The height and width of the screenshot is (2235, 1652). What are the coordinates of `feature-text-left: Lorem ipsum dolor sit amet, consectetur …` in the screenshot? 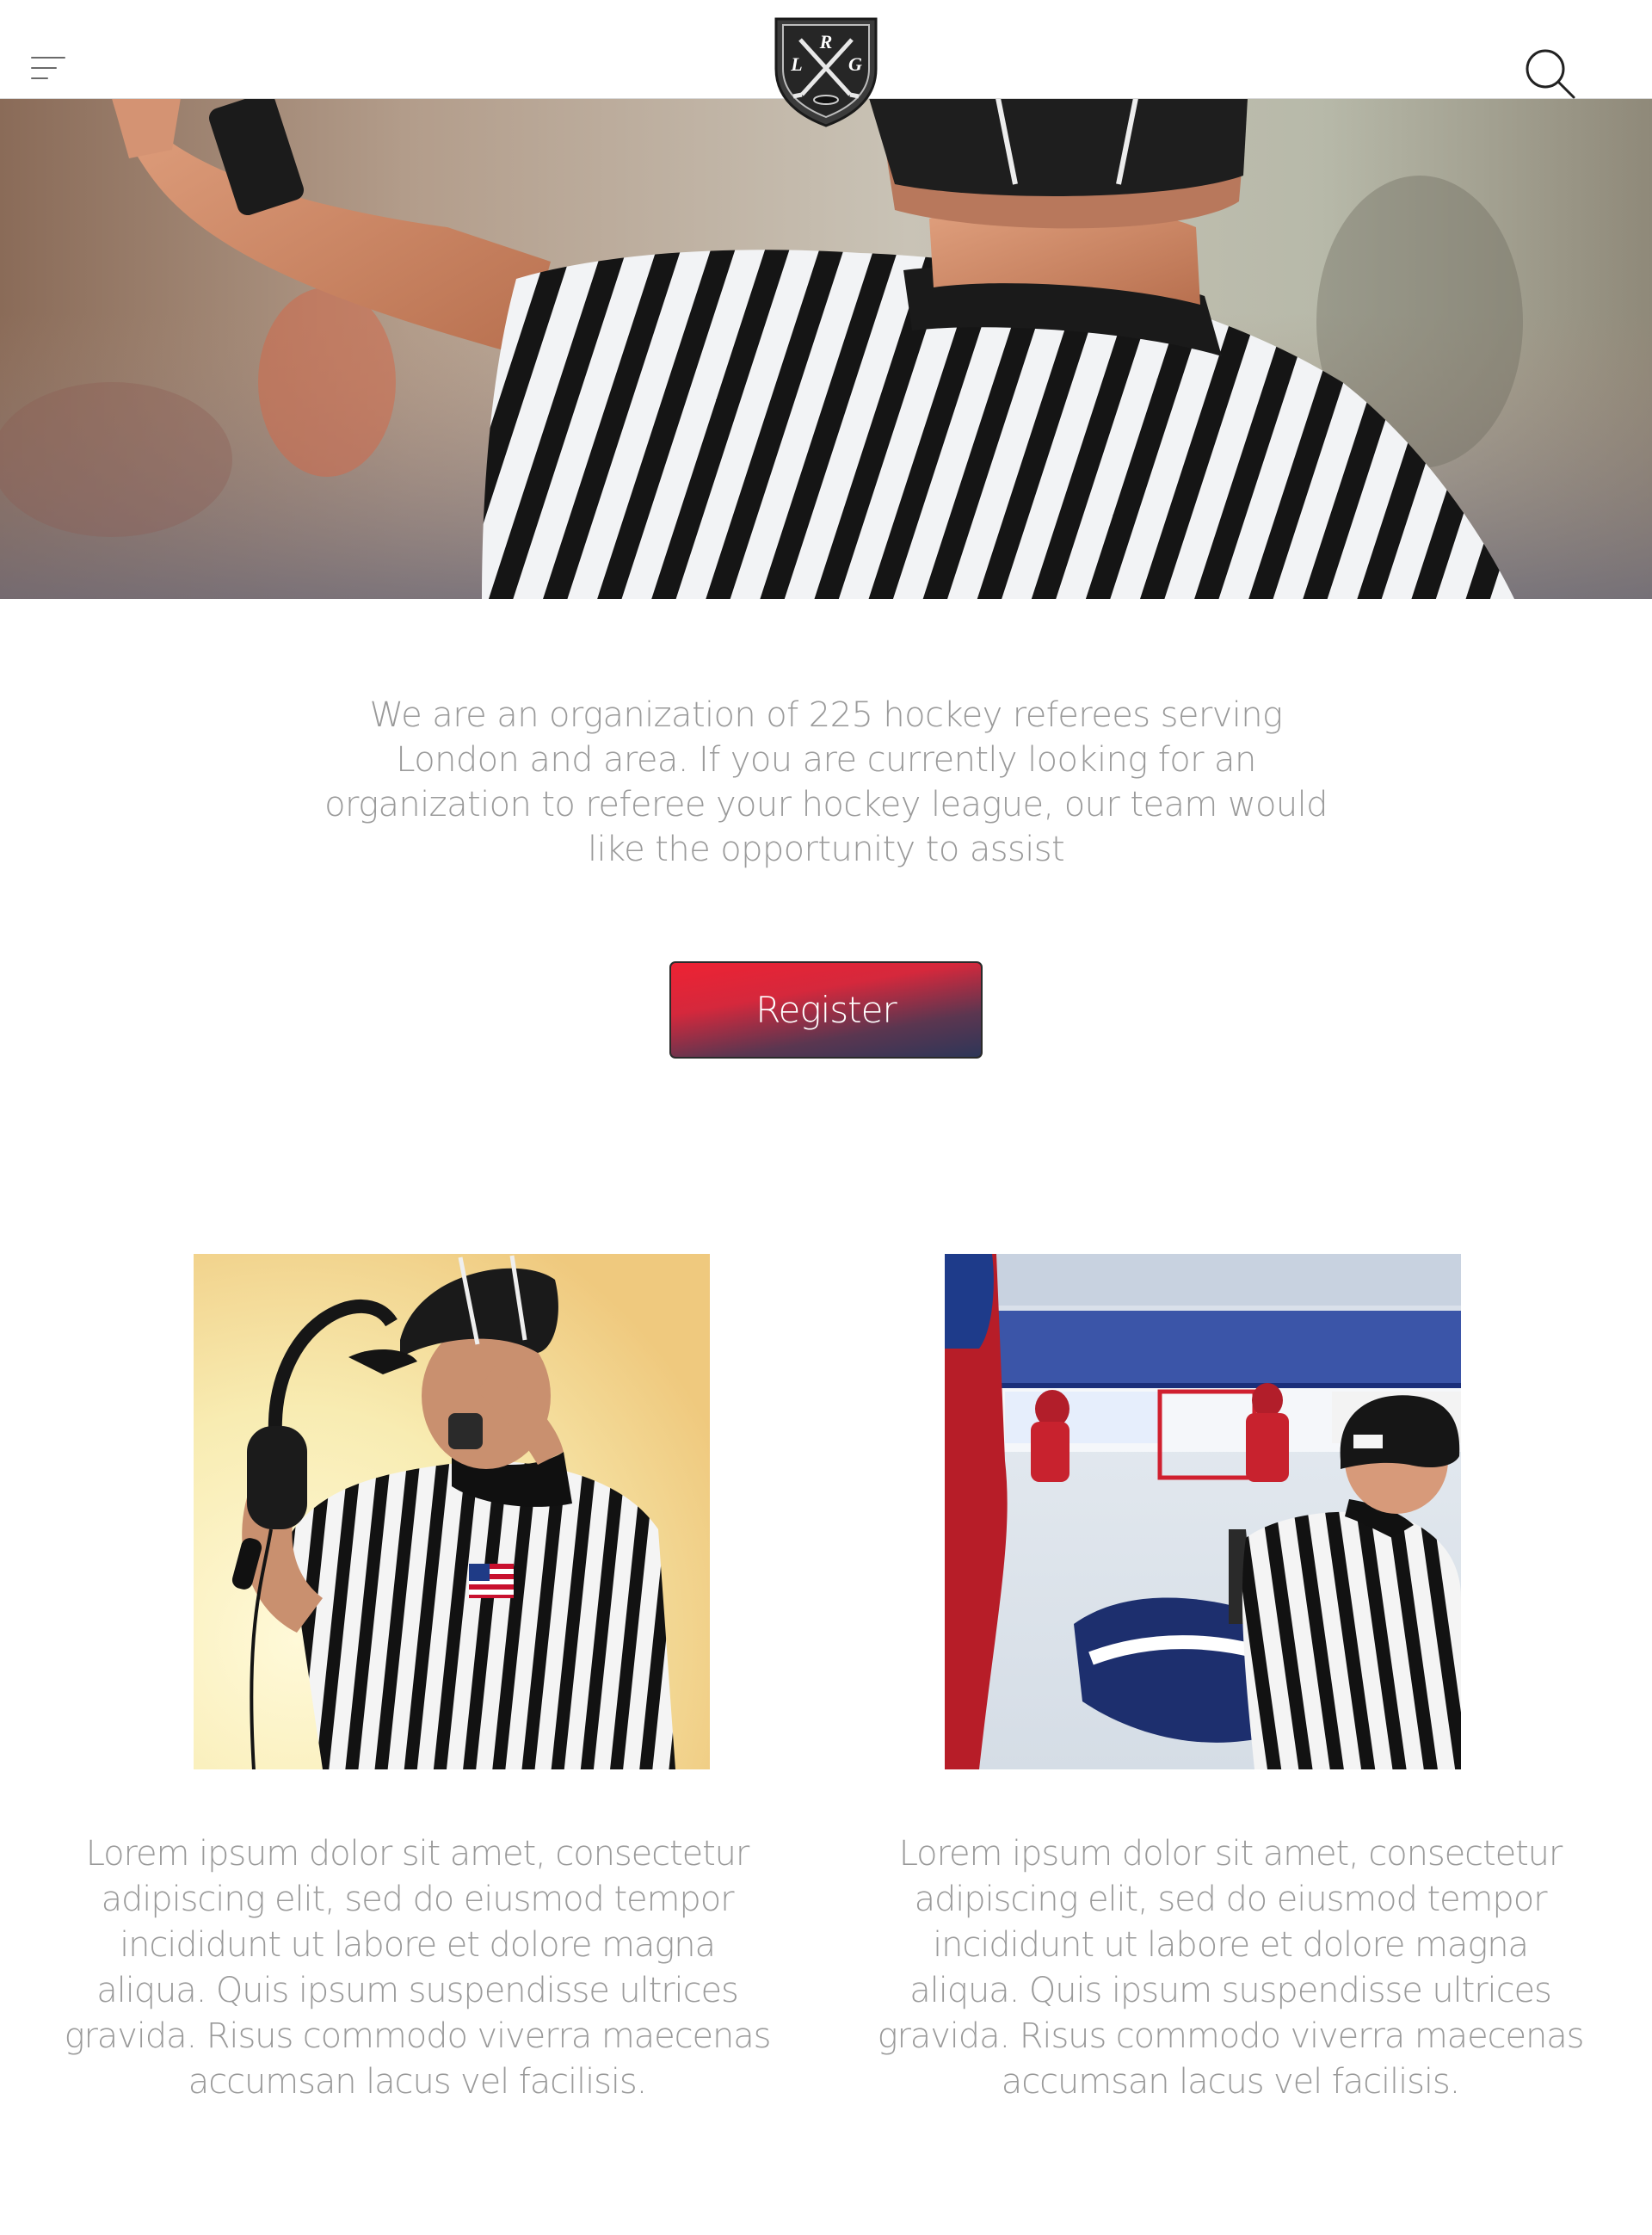 It's located at (418, 1968).